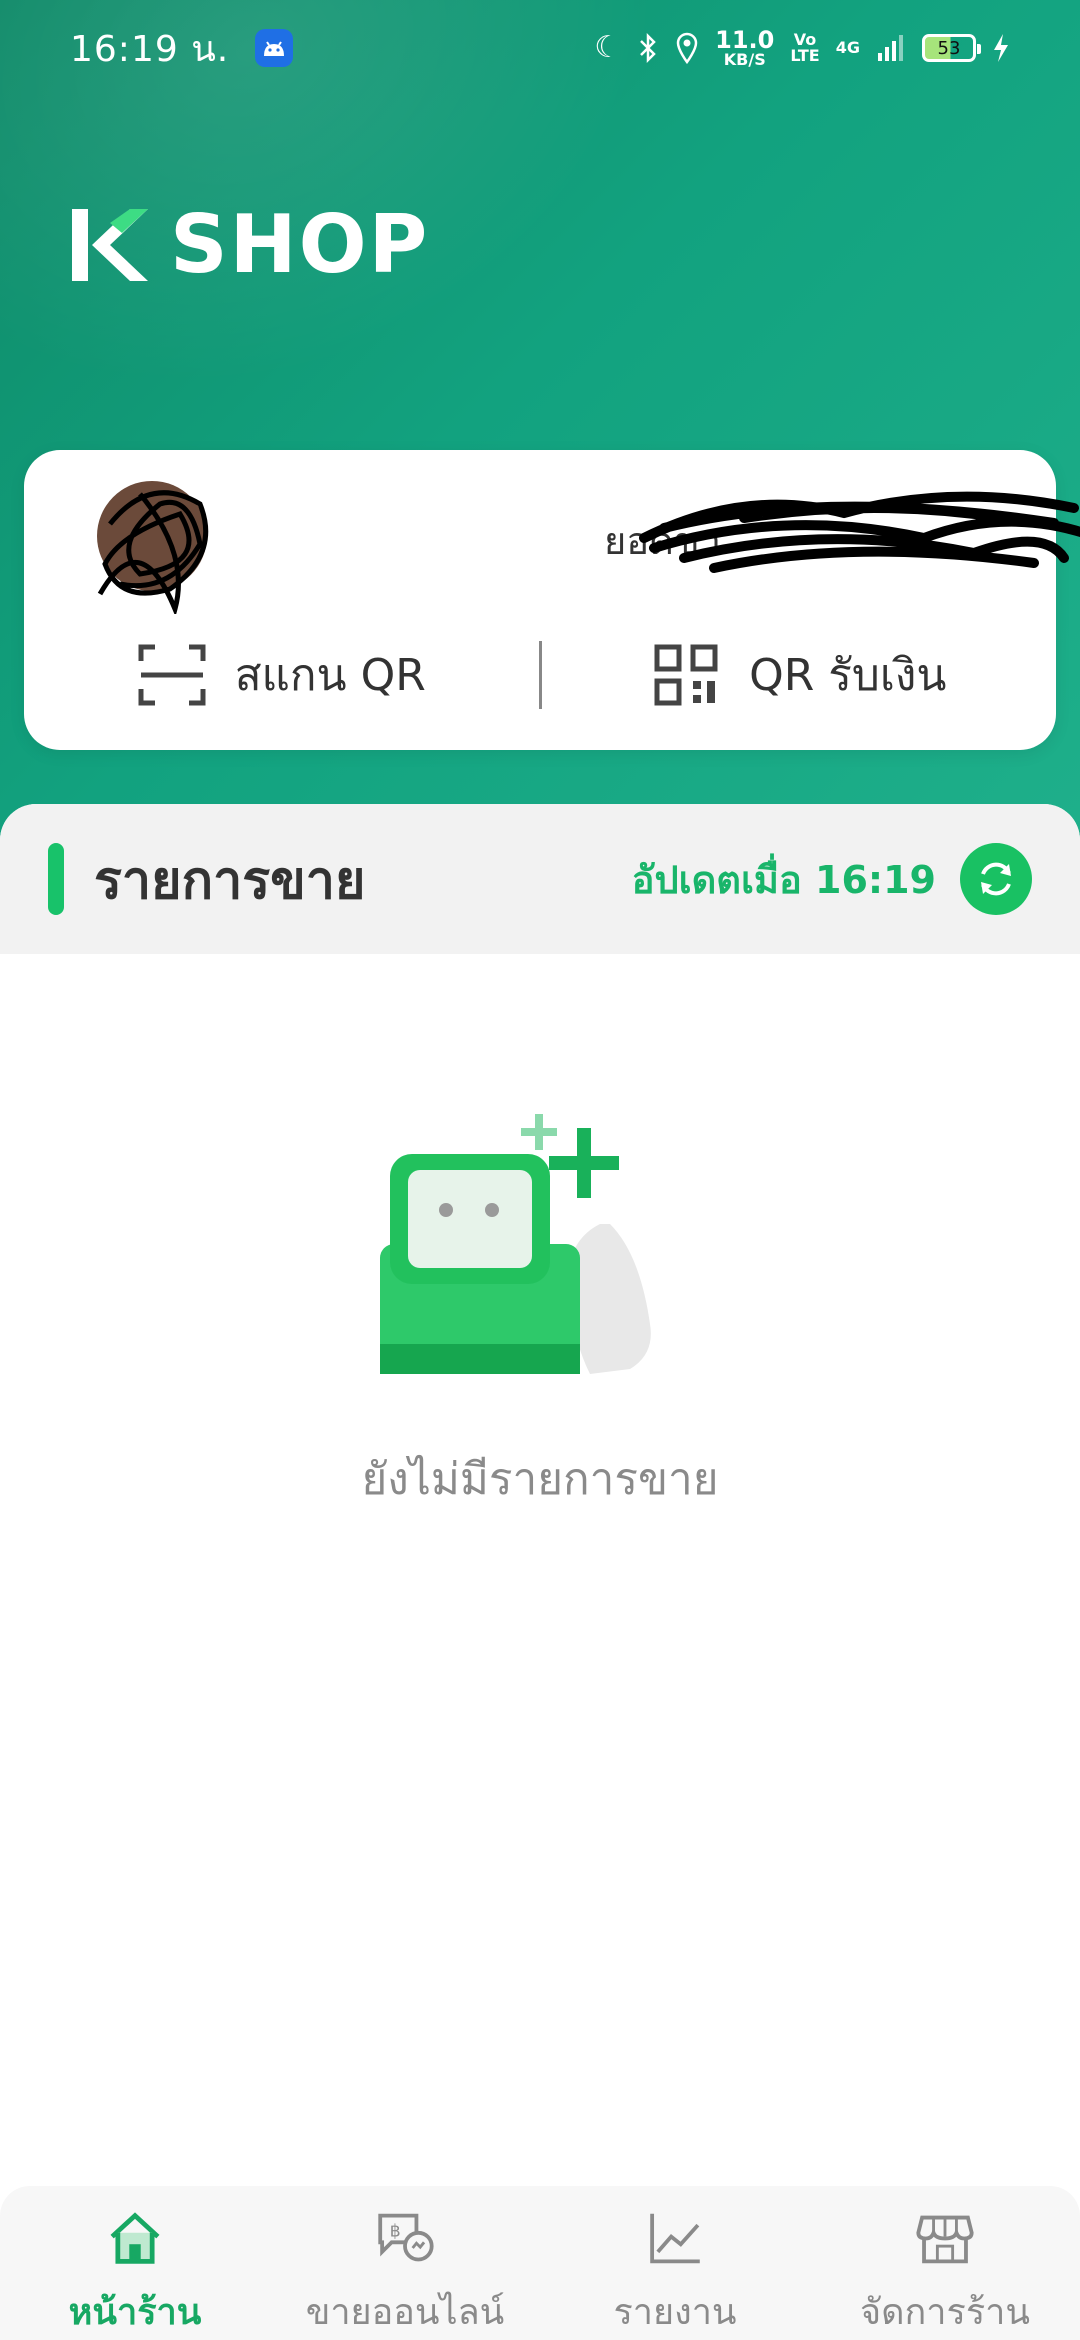  I want to click on refresh-button, so click(996, 879).